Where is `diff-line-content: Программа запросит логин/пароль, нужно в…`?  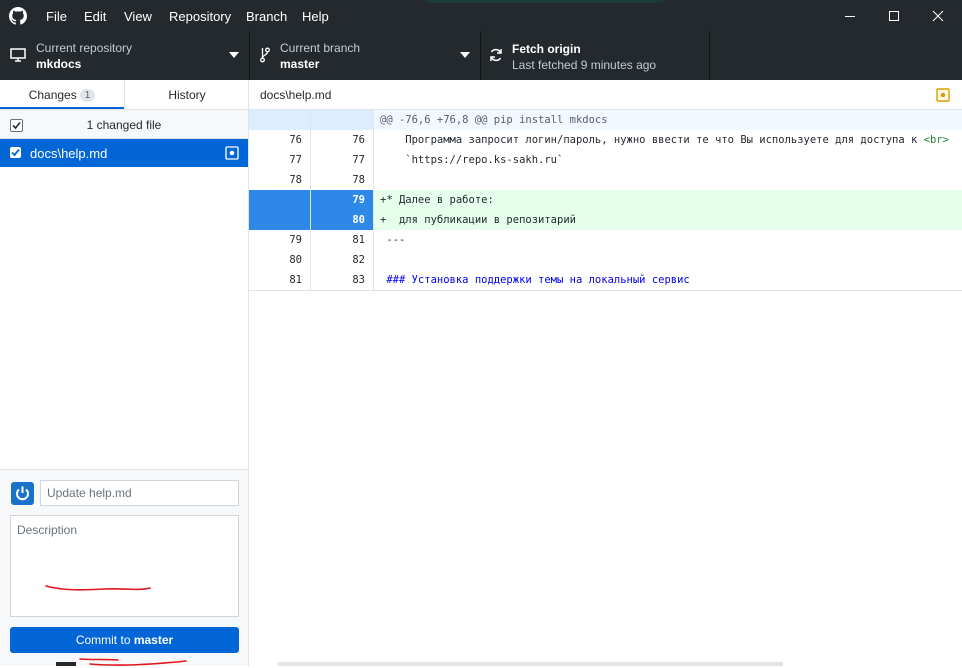
diff-line-content: Программа запросит логин/пароль, нужно в… is located at coordinates (652, 140).